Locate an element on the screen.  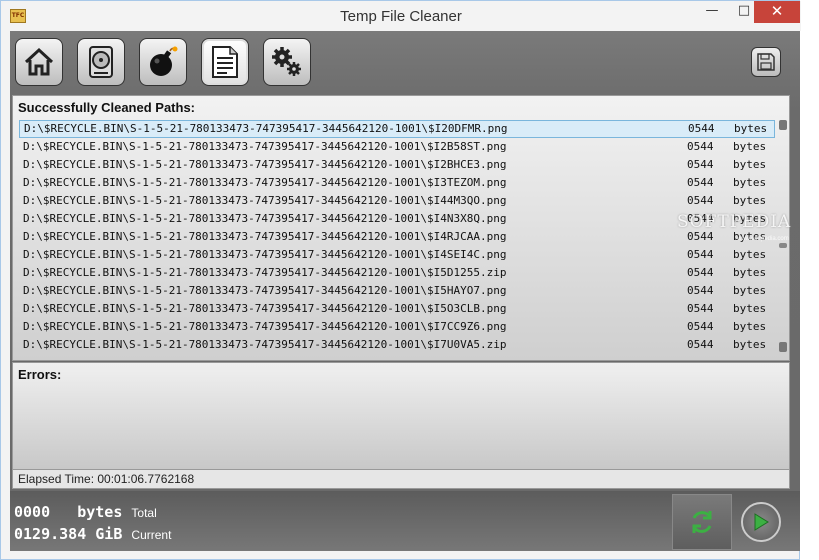
errors-heading: Errors: is located at coordinates (40, 374).